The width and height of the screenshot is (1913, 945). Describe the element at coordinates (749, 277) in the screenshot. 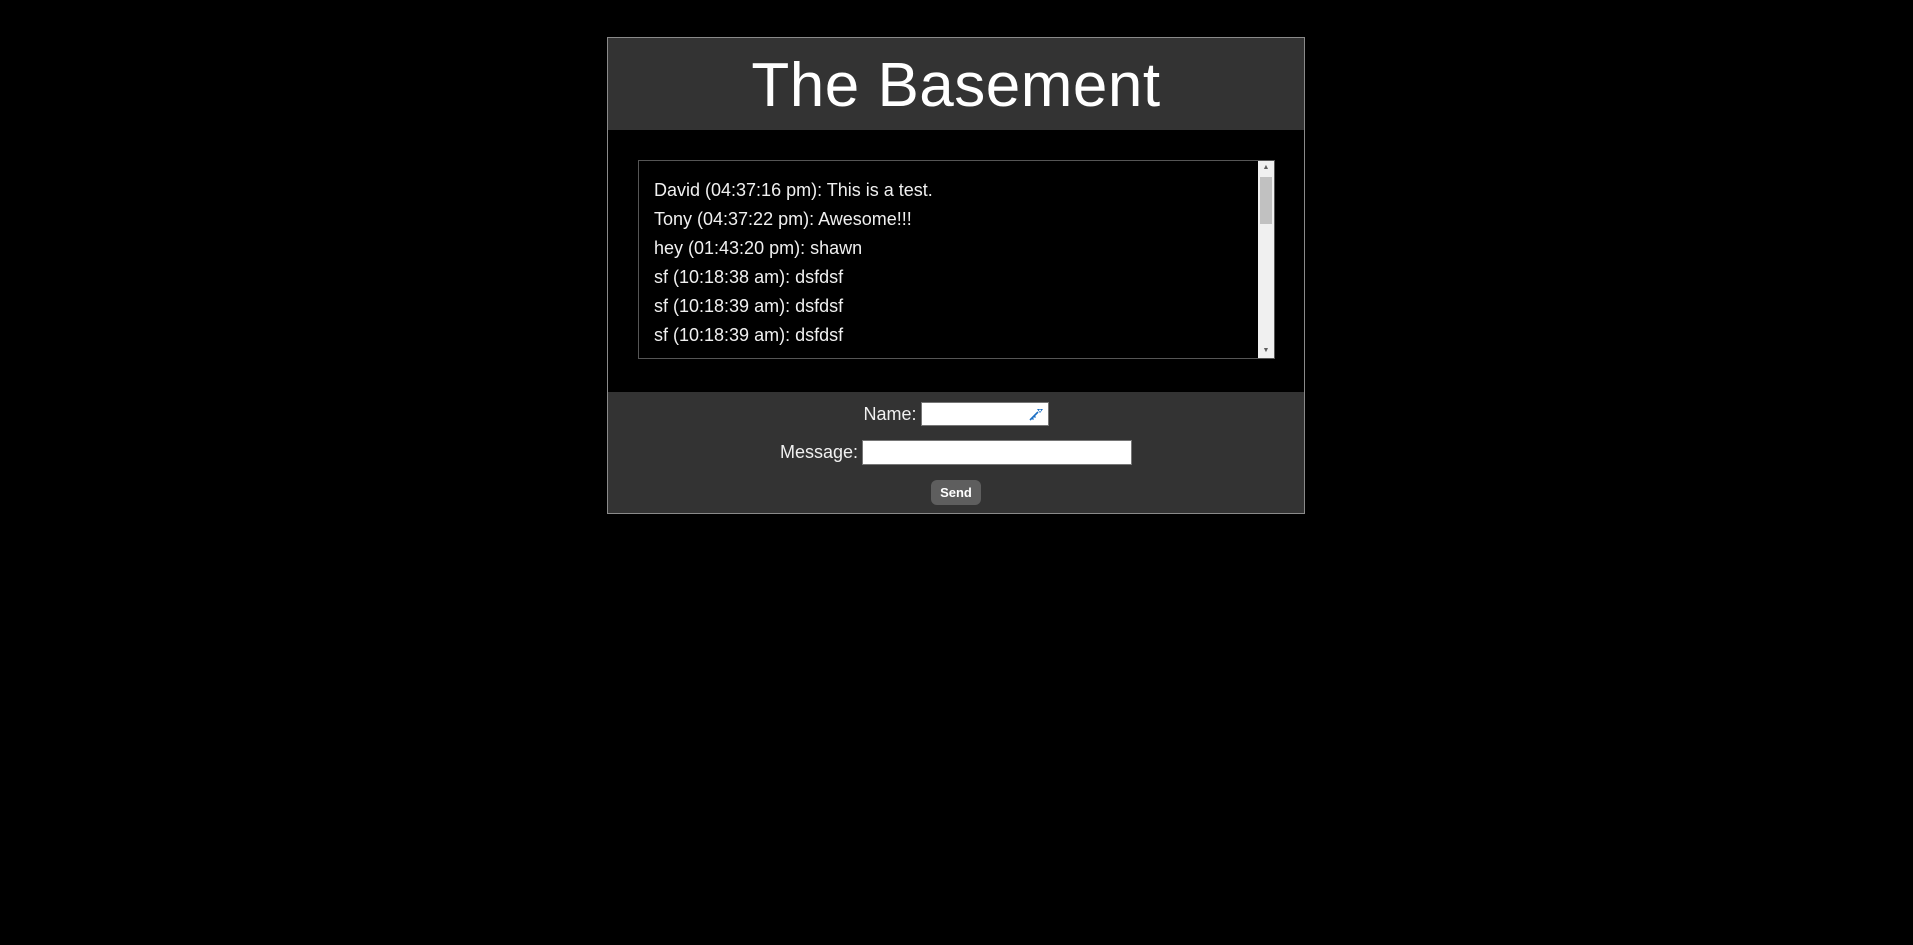

I see `chat-message: sf (10:18:38 am): dsfdsf` at that location.